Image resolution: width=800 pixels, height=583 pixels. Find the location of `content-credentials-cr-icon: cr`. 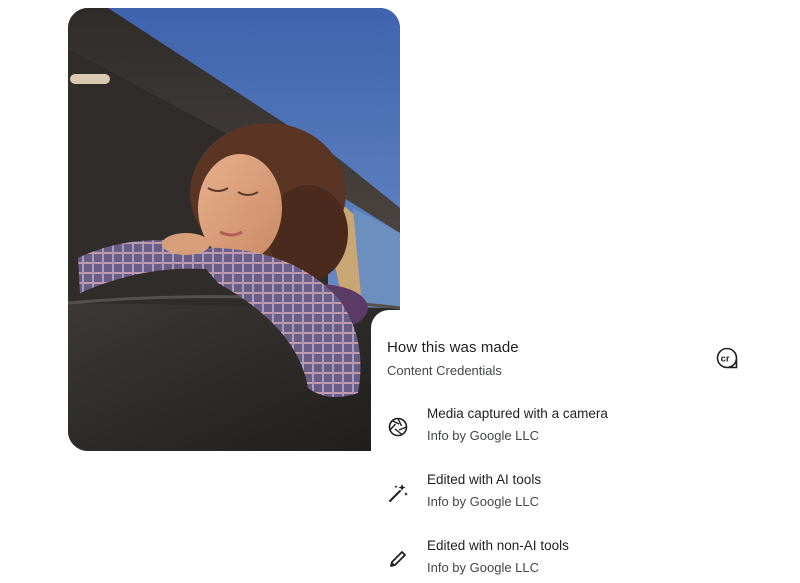

content-credentials-cr-icon: cr is located at coordinates (727, 358).